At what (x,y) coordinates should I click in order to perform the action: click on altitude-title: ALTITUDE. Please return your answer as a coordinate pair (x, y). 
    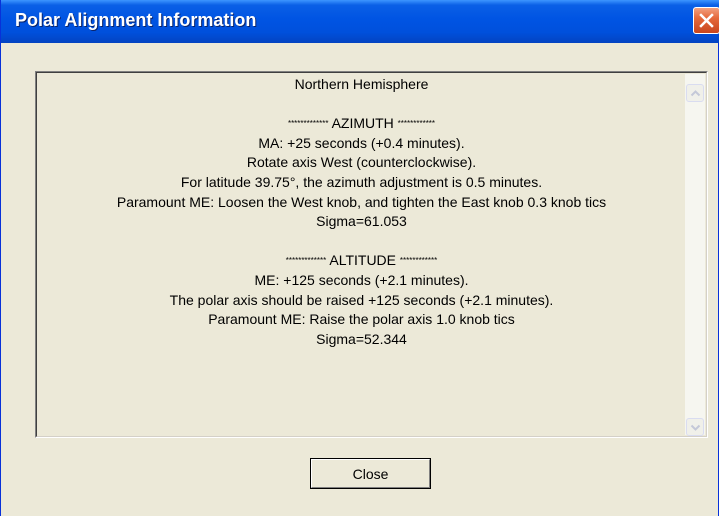
    Looking at the image, I should click on (362, 260).